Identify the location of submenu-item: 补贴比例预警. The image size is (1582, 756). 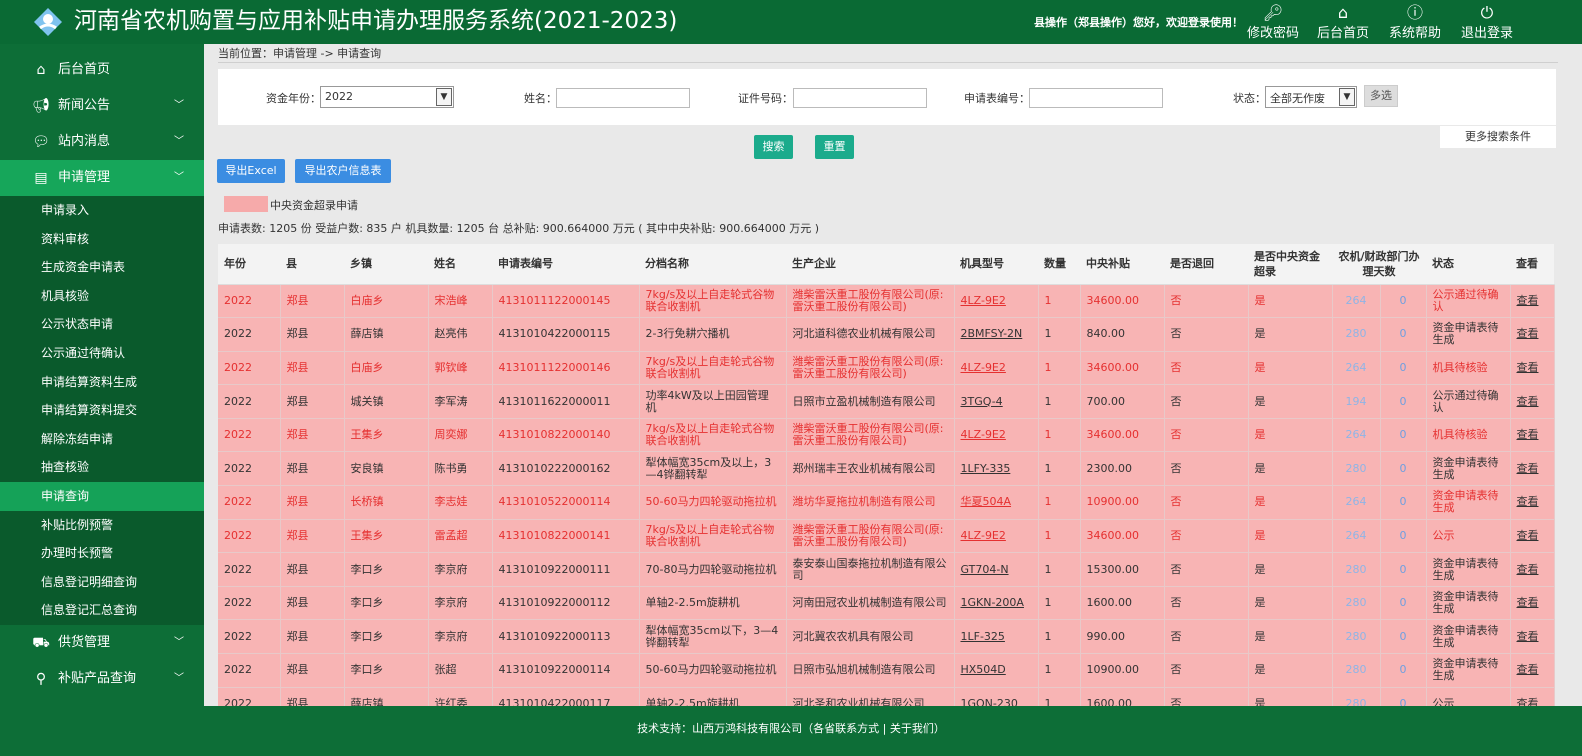
(102, 525).